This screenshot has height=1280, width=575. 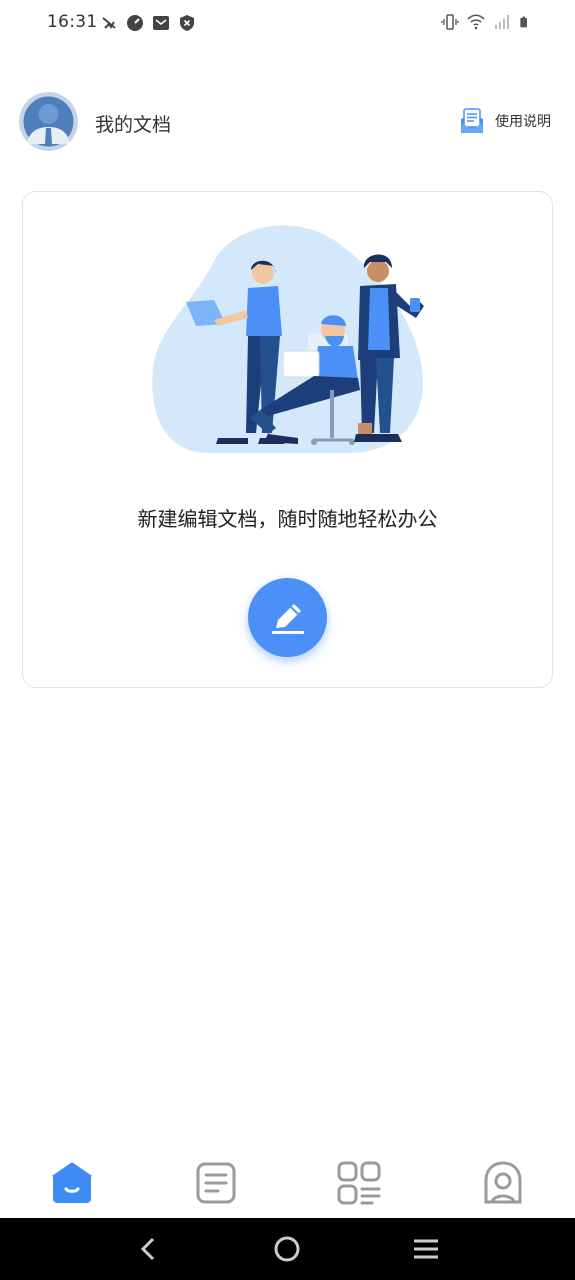 I want to click on wifi-icon, so click(x=476, y=22).